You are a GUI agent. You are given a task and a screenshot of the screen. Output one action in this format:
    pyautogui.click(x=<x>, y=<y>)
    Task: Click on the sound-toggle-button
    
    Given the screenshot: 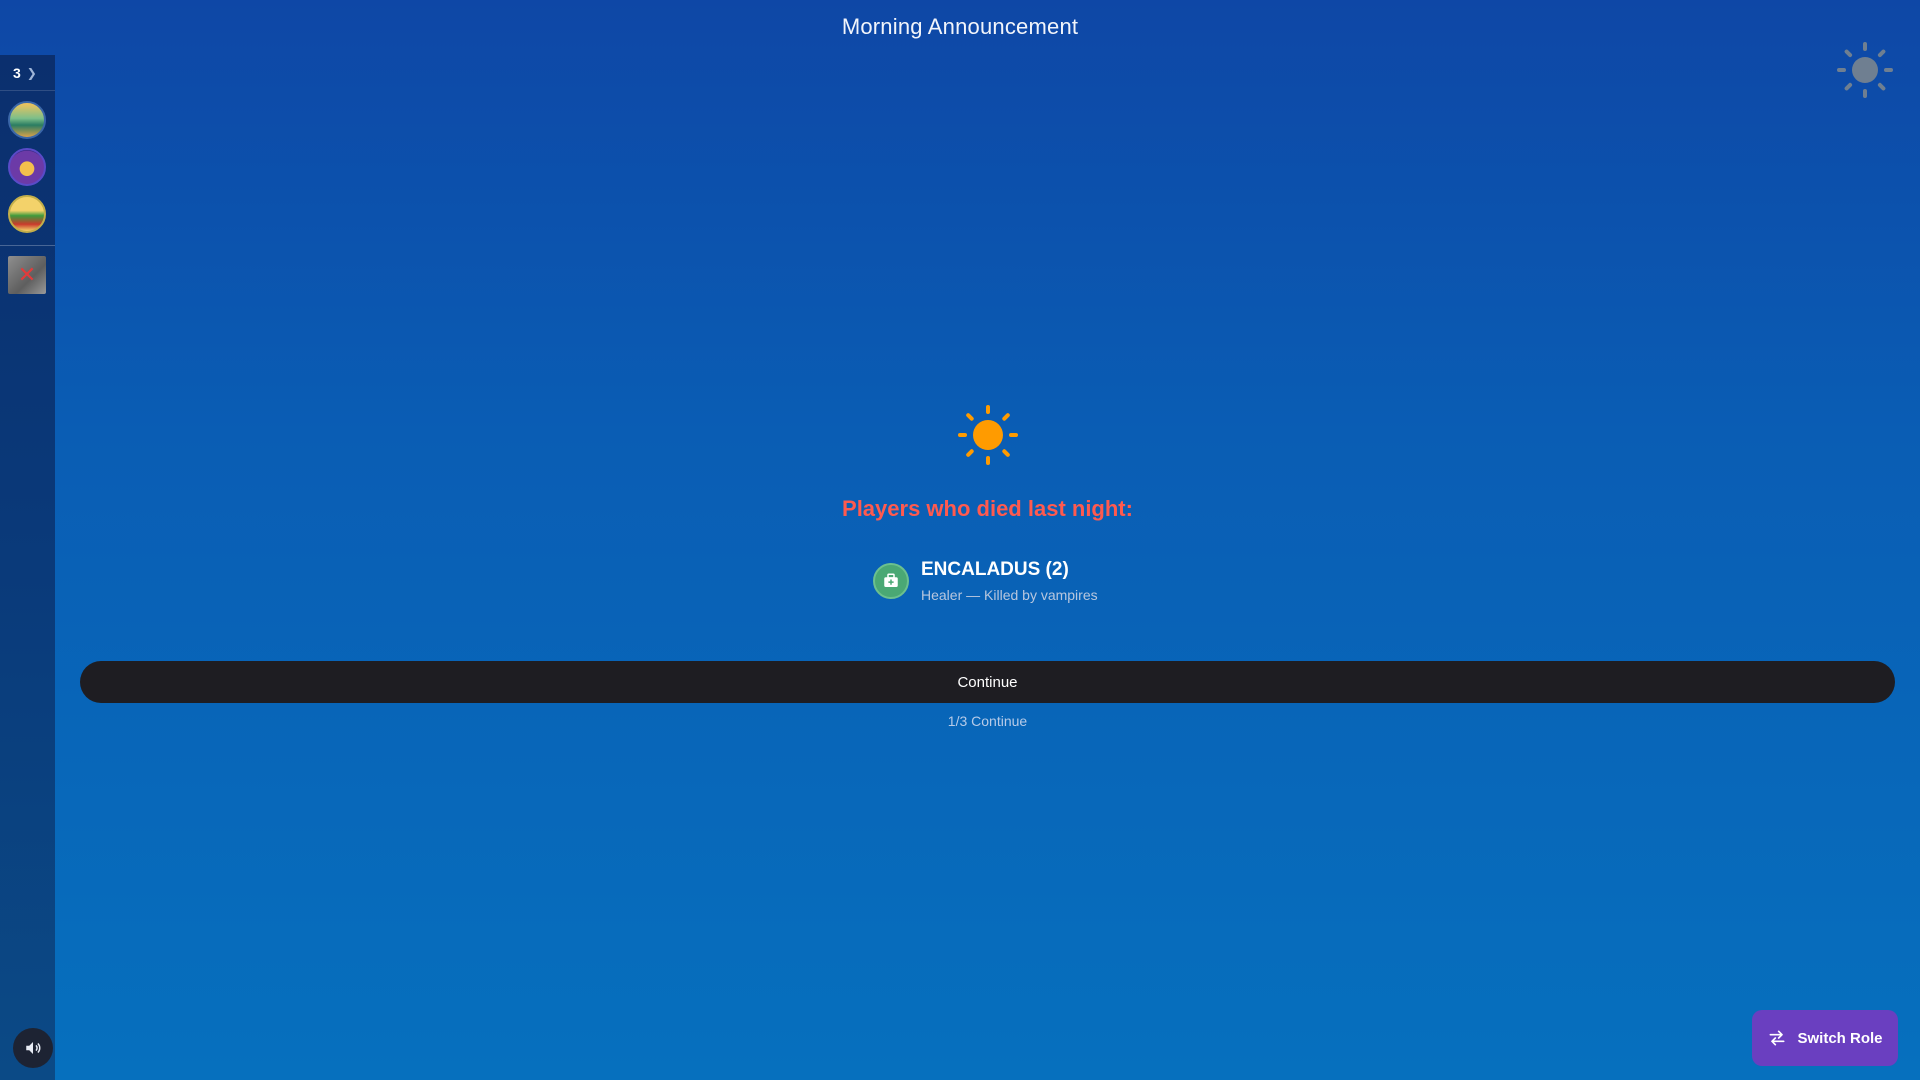 What is the action you would take?
    pyautogui.click(x=33, y=1048)
    